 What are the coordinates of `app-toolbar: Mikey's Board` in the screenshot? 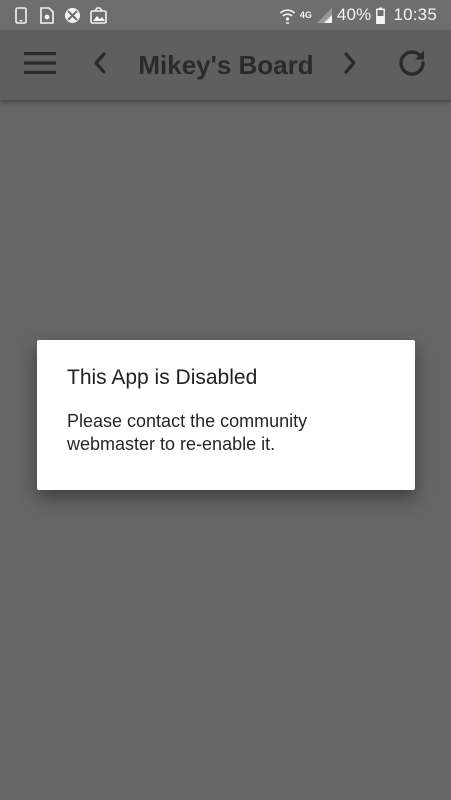 It's located at (225, 65).